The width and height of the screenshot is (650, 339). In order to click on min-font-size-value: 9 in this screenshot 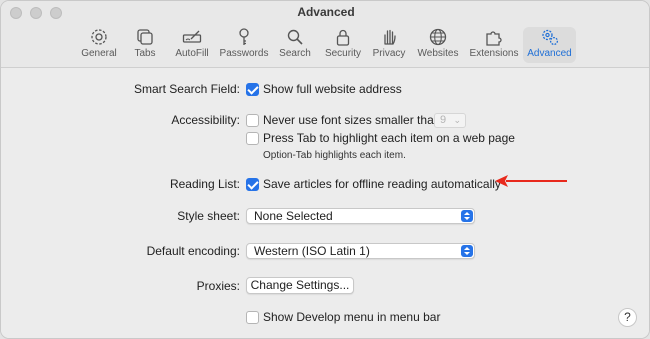, I will do `click(443, 120)`.